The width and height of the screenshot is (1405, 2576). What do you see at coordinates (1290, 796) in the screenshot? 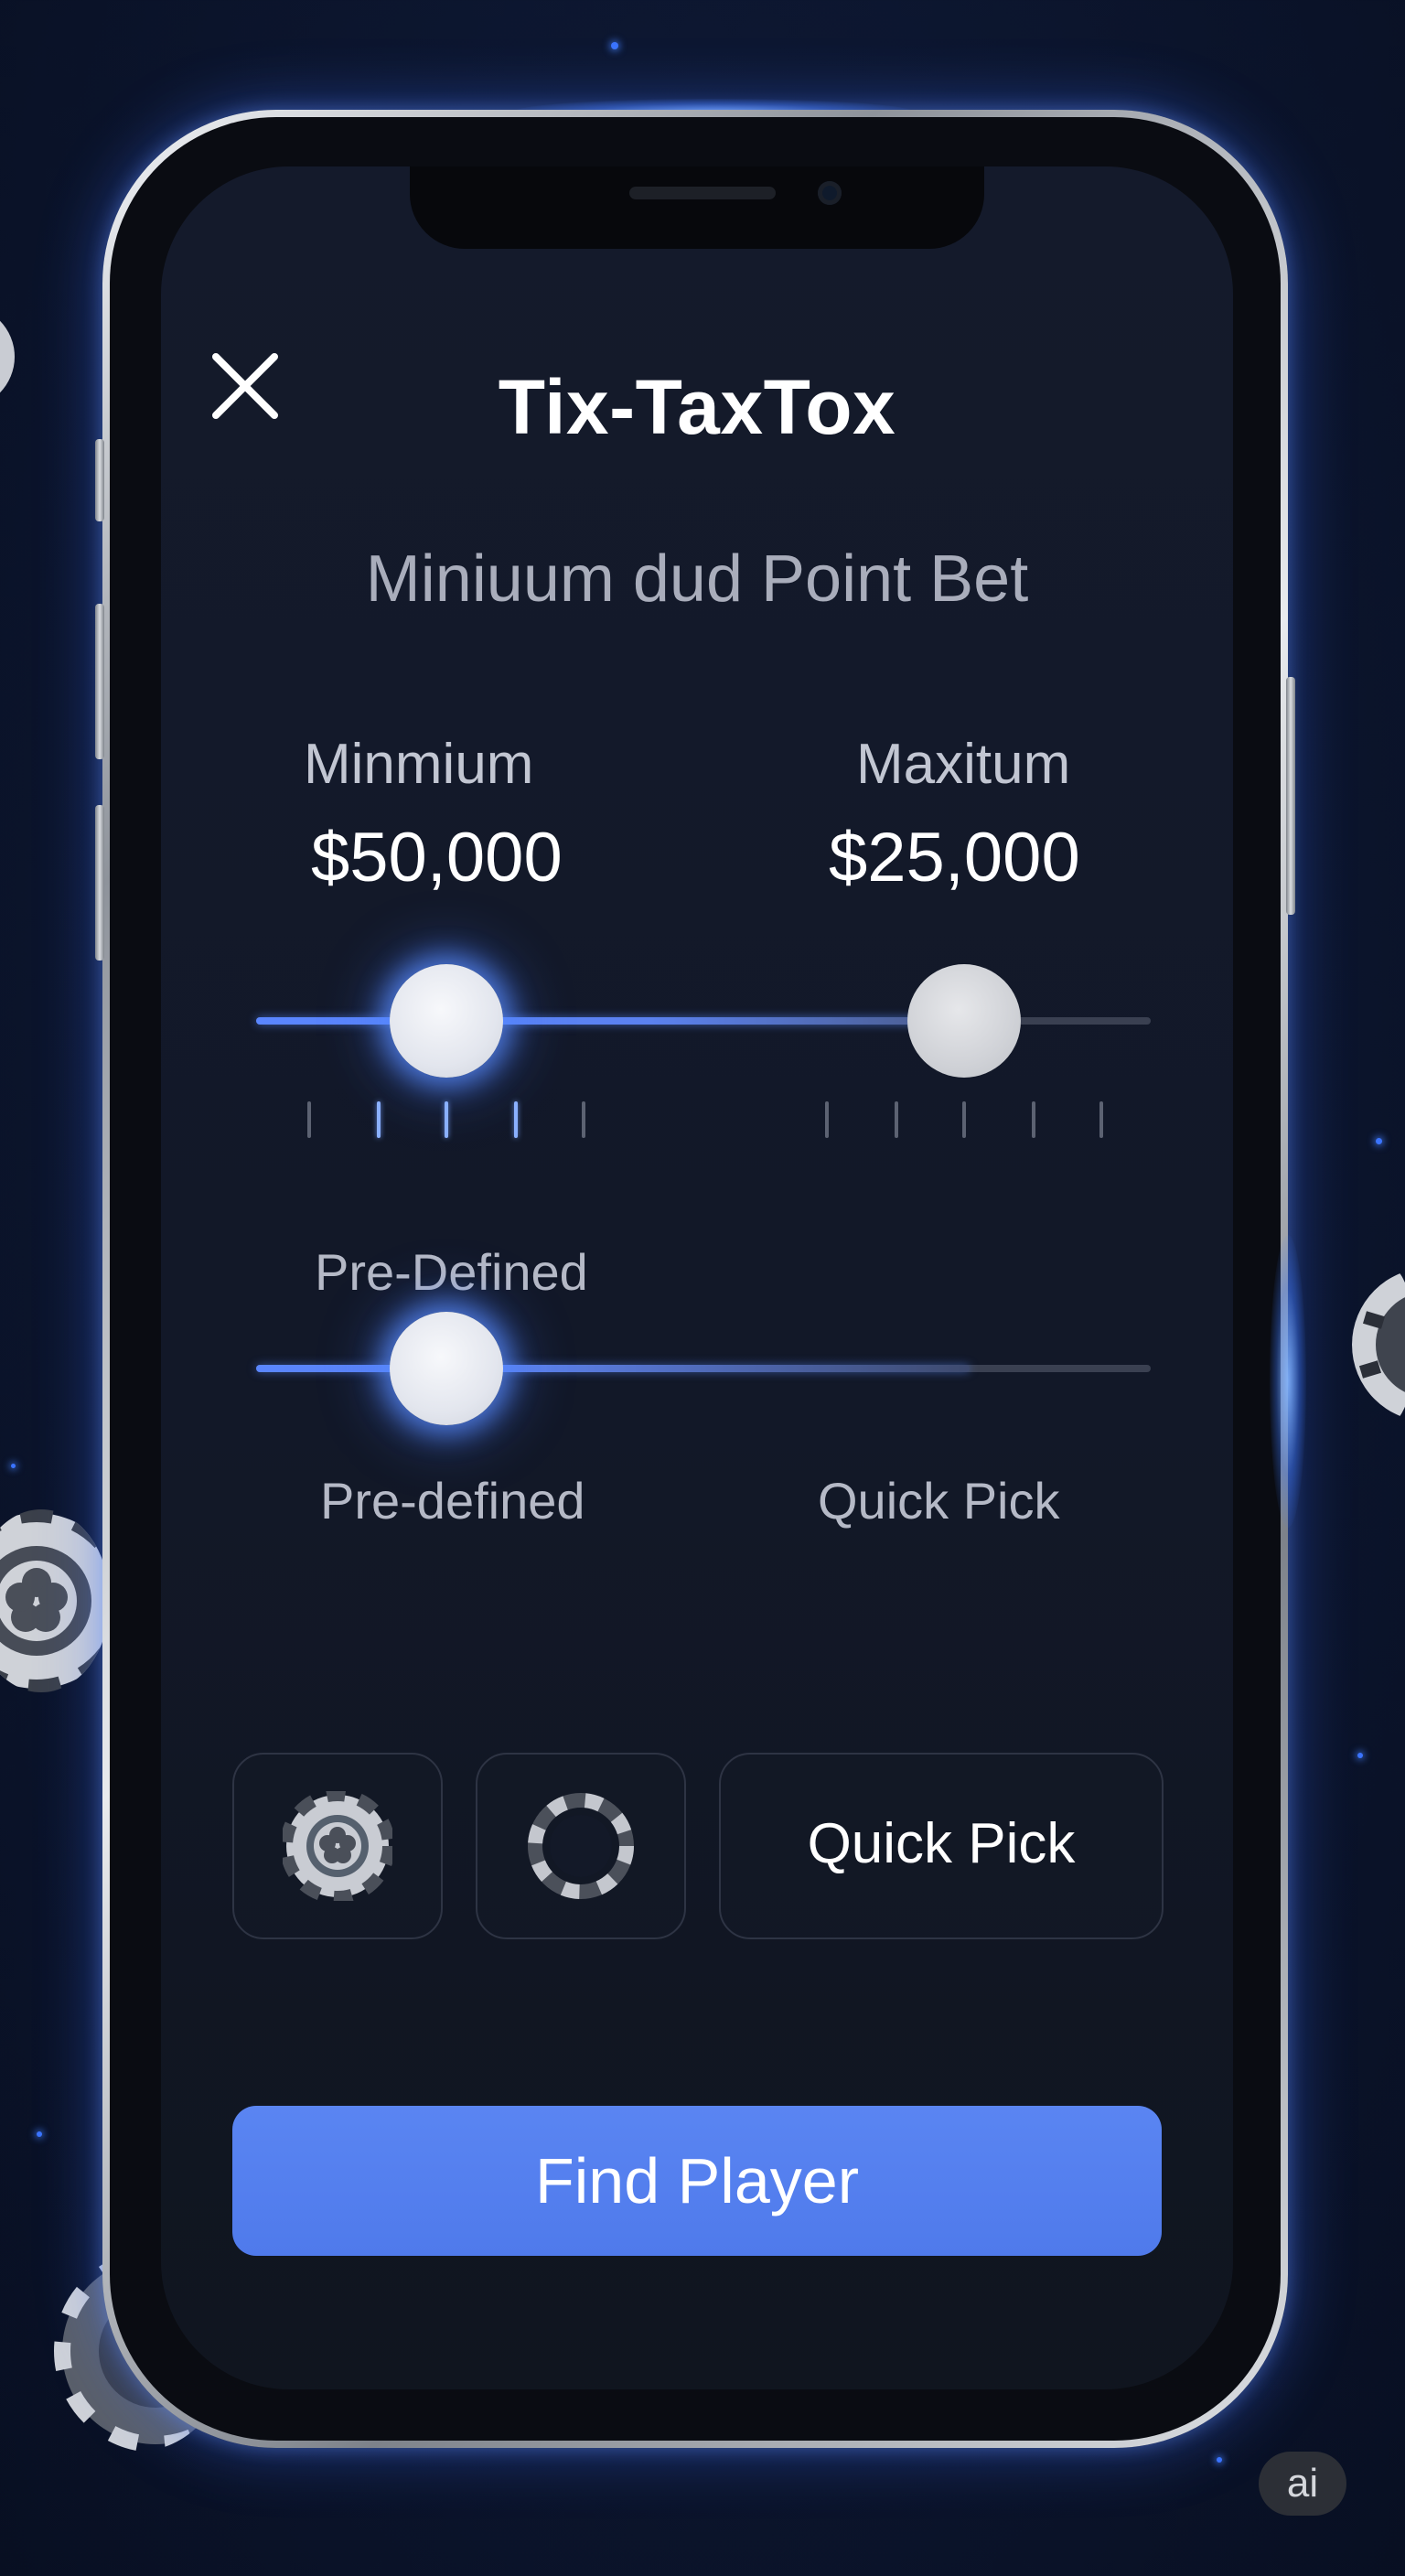
I see `power-button` at bounding box center [1290, 796].